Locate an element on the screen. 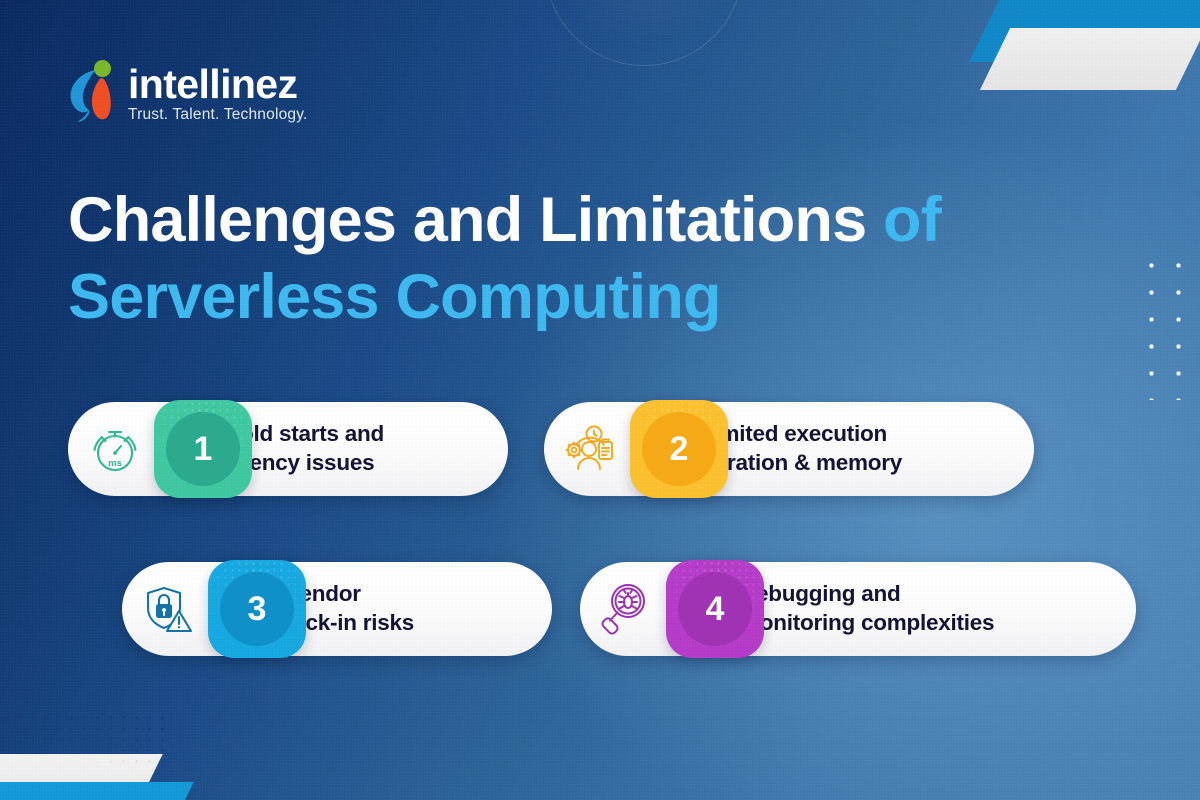 The height and width of the screenshot is (800, 1200). card-1-number-badge: 1 is located at coordinates (203, 449).